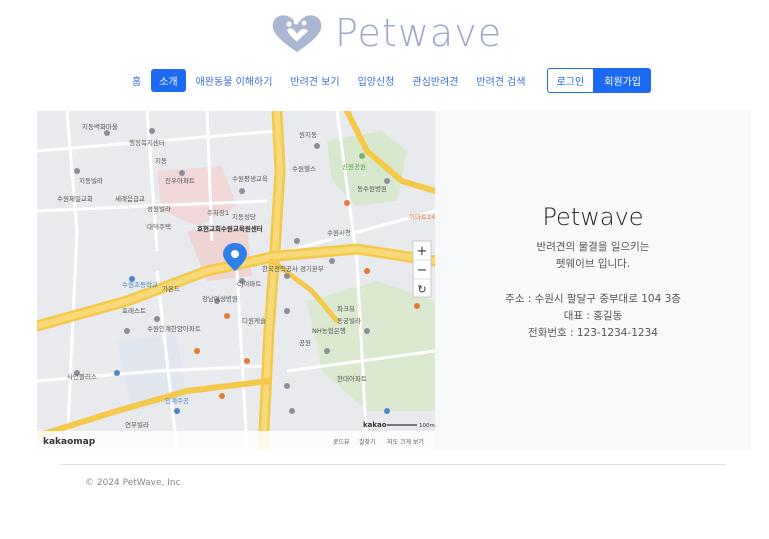 The width and height of the screenshot is (769, 539). I want to click on slogan-line-2: 펫웨이브 입니다., so click(593, 264).